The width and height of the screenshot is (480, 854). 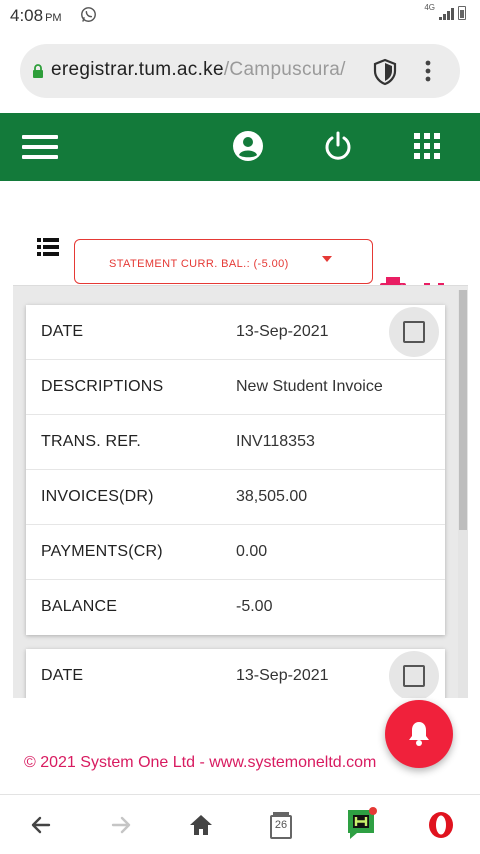 What do you see at coordinates (91, 441) in the screenshot?
I see `row-label: TRANS. REF.` at bounding box center [91, 441].